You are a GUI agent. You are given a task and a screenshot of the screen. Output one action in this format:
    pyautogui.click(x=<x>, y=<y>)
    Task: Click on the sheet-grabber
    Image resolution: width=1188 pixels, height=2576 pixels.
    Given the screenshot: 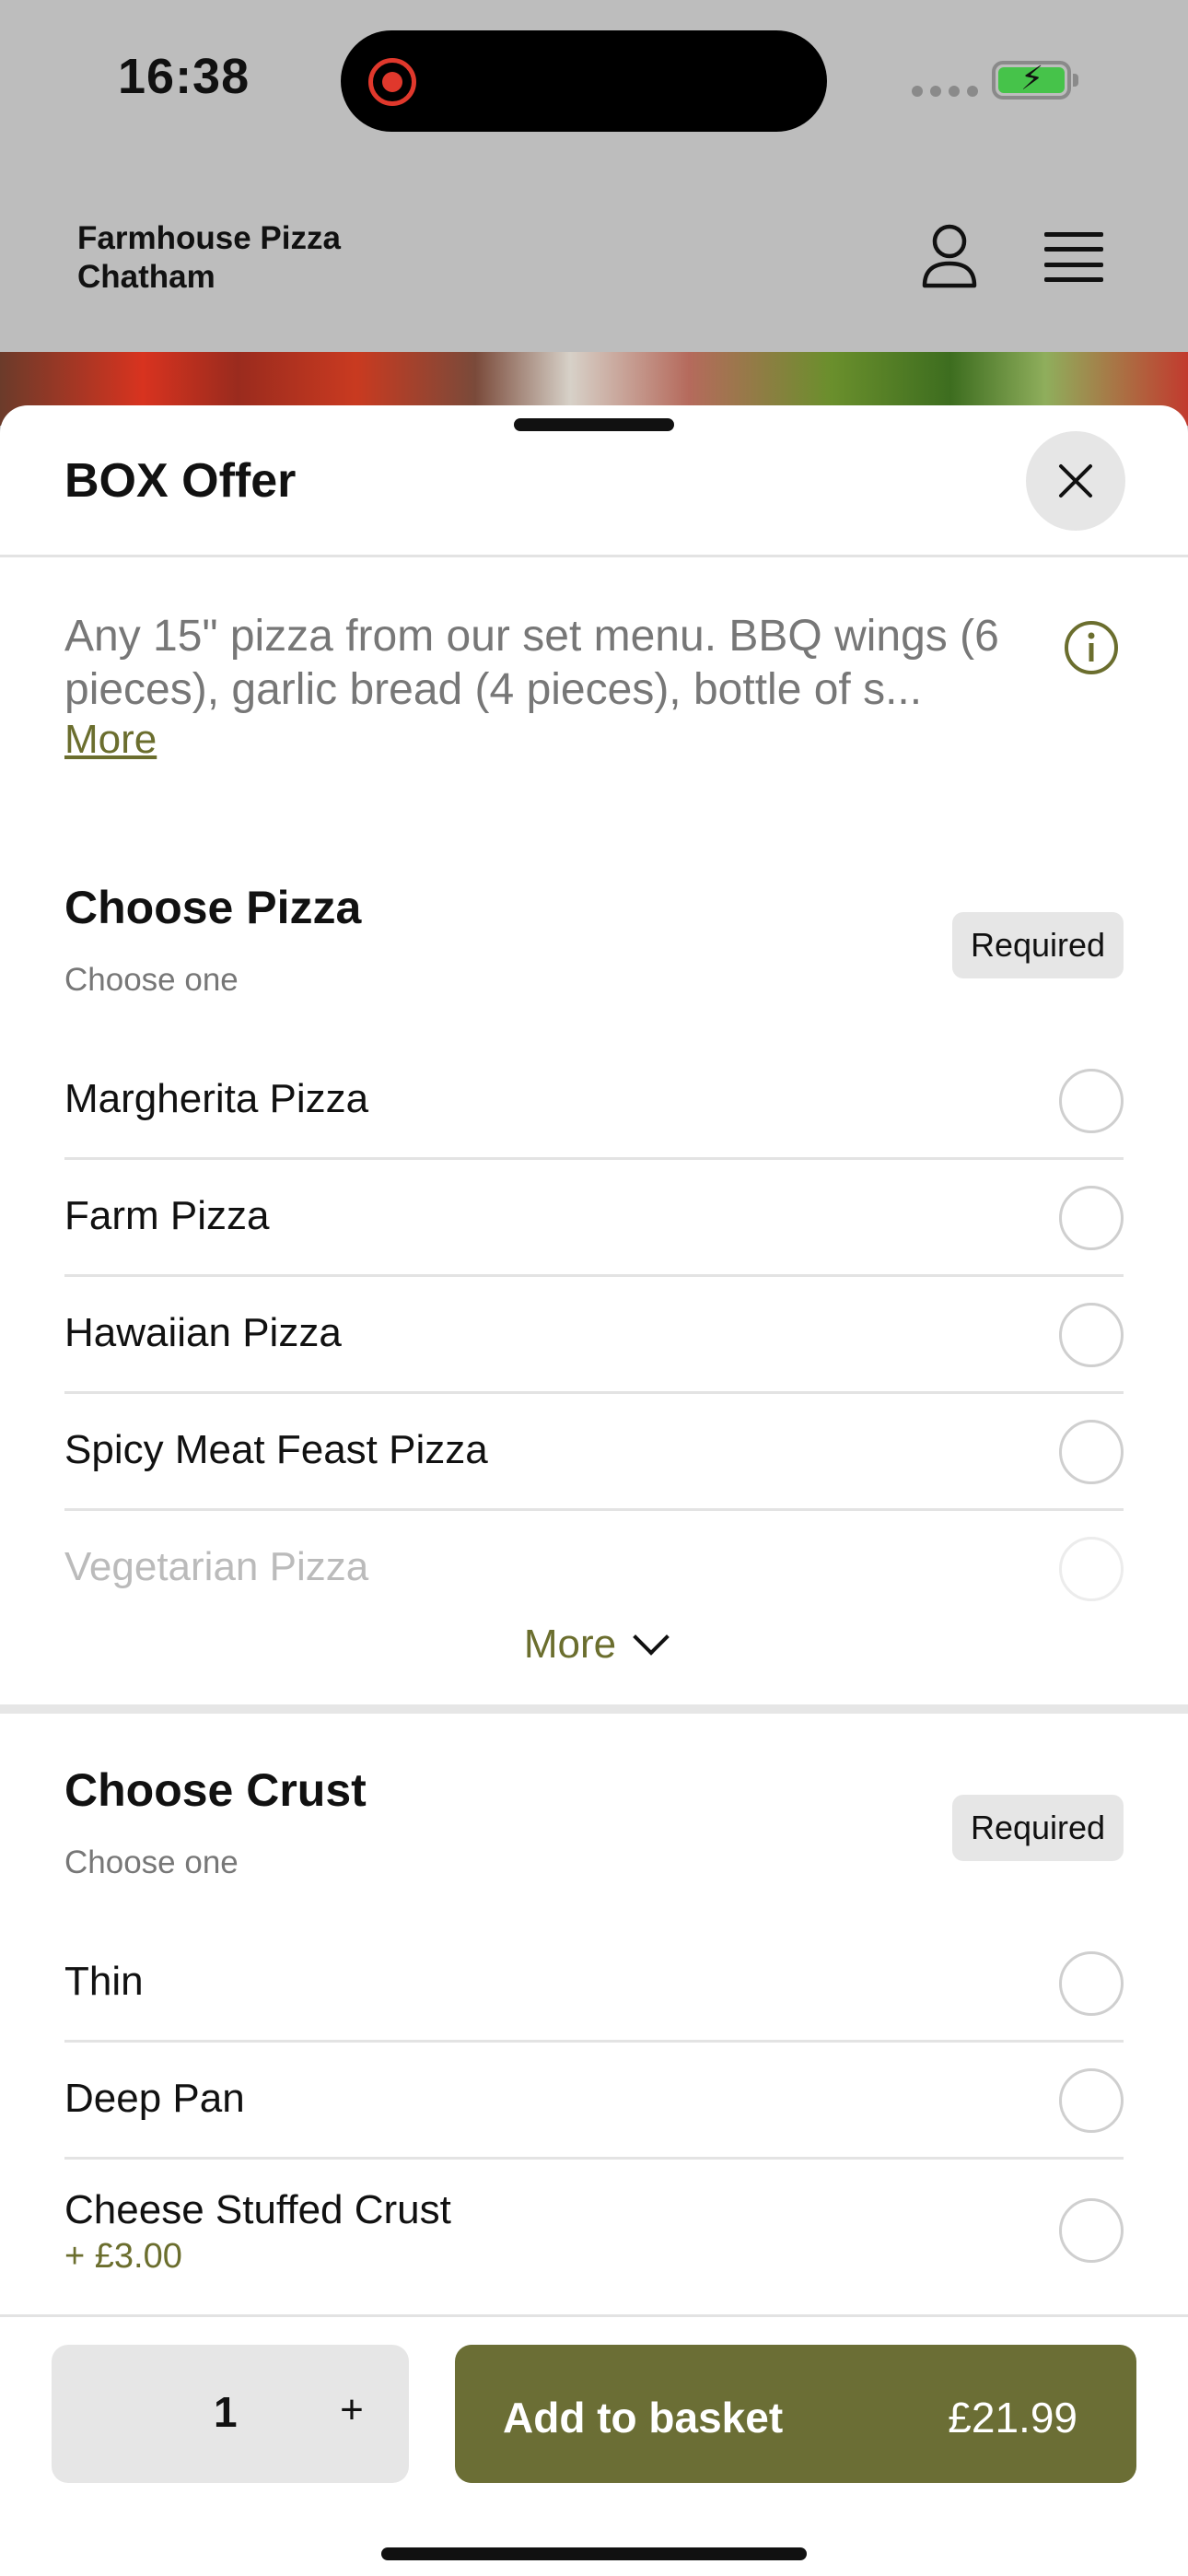 What is the action you would take?
    pyautogui.click(x=594, y=424)
    